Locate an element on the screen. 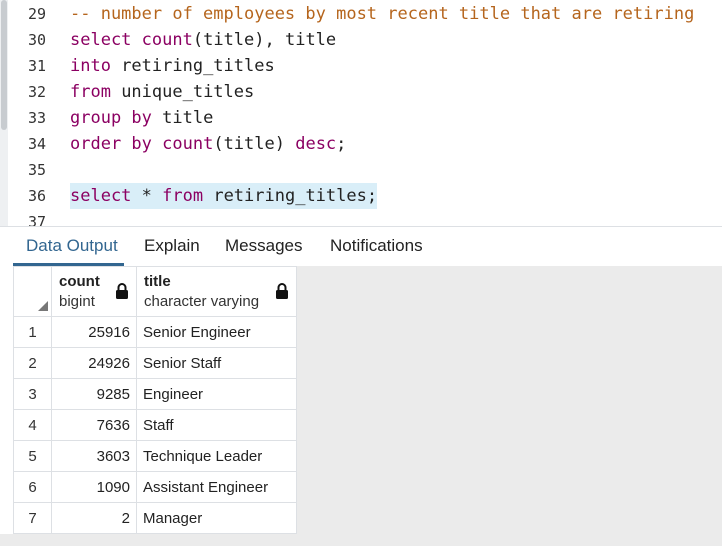 The height and width of the screenshot is (546, 722). column-header-title: title character varying is located at coordinates (216, 291).